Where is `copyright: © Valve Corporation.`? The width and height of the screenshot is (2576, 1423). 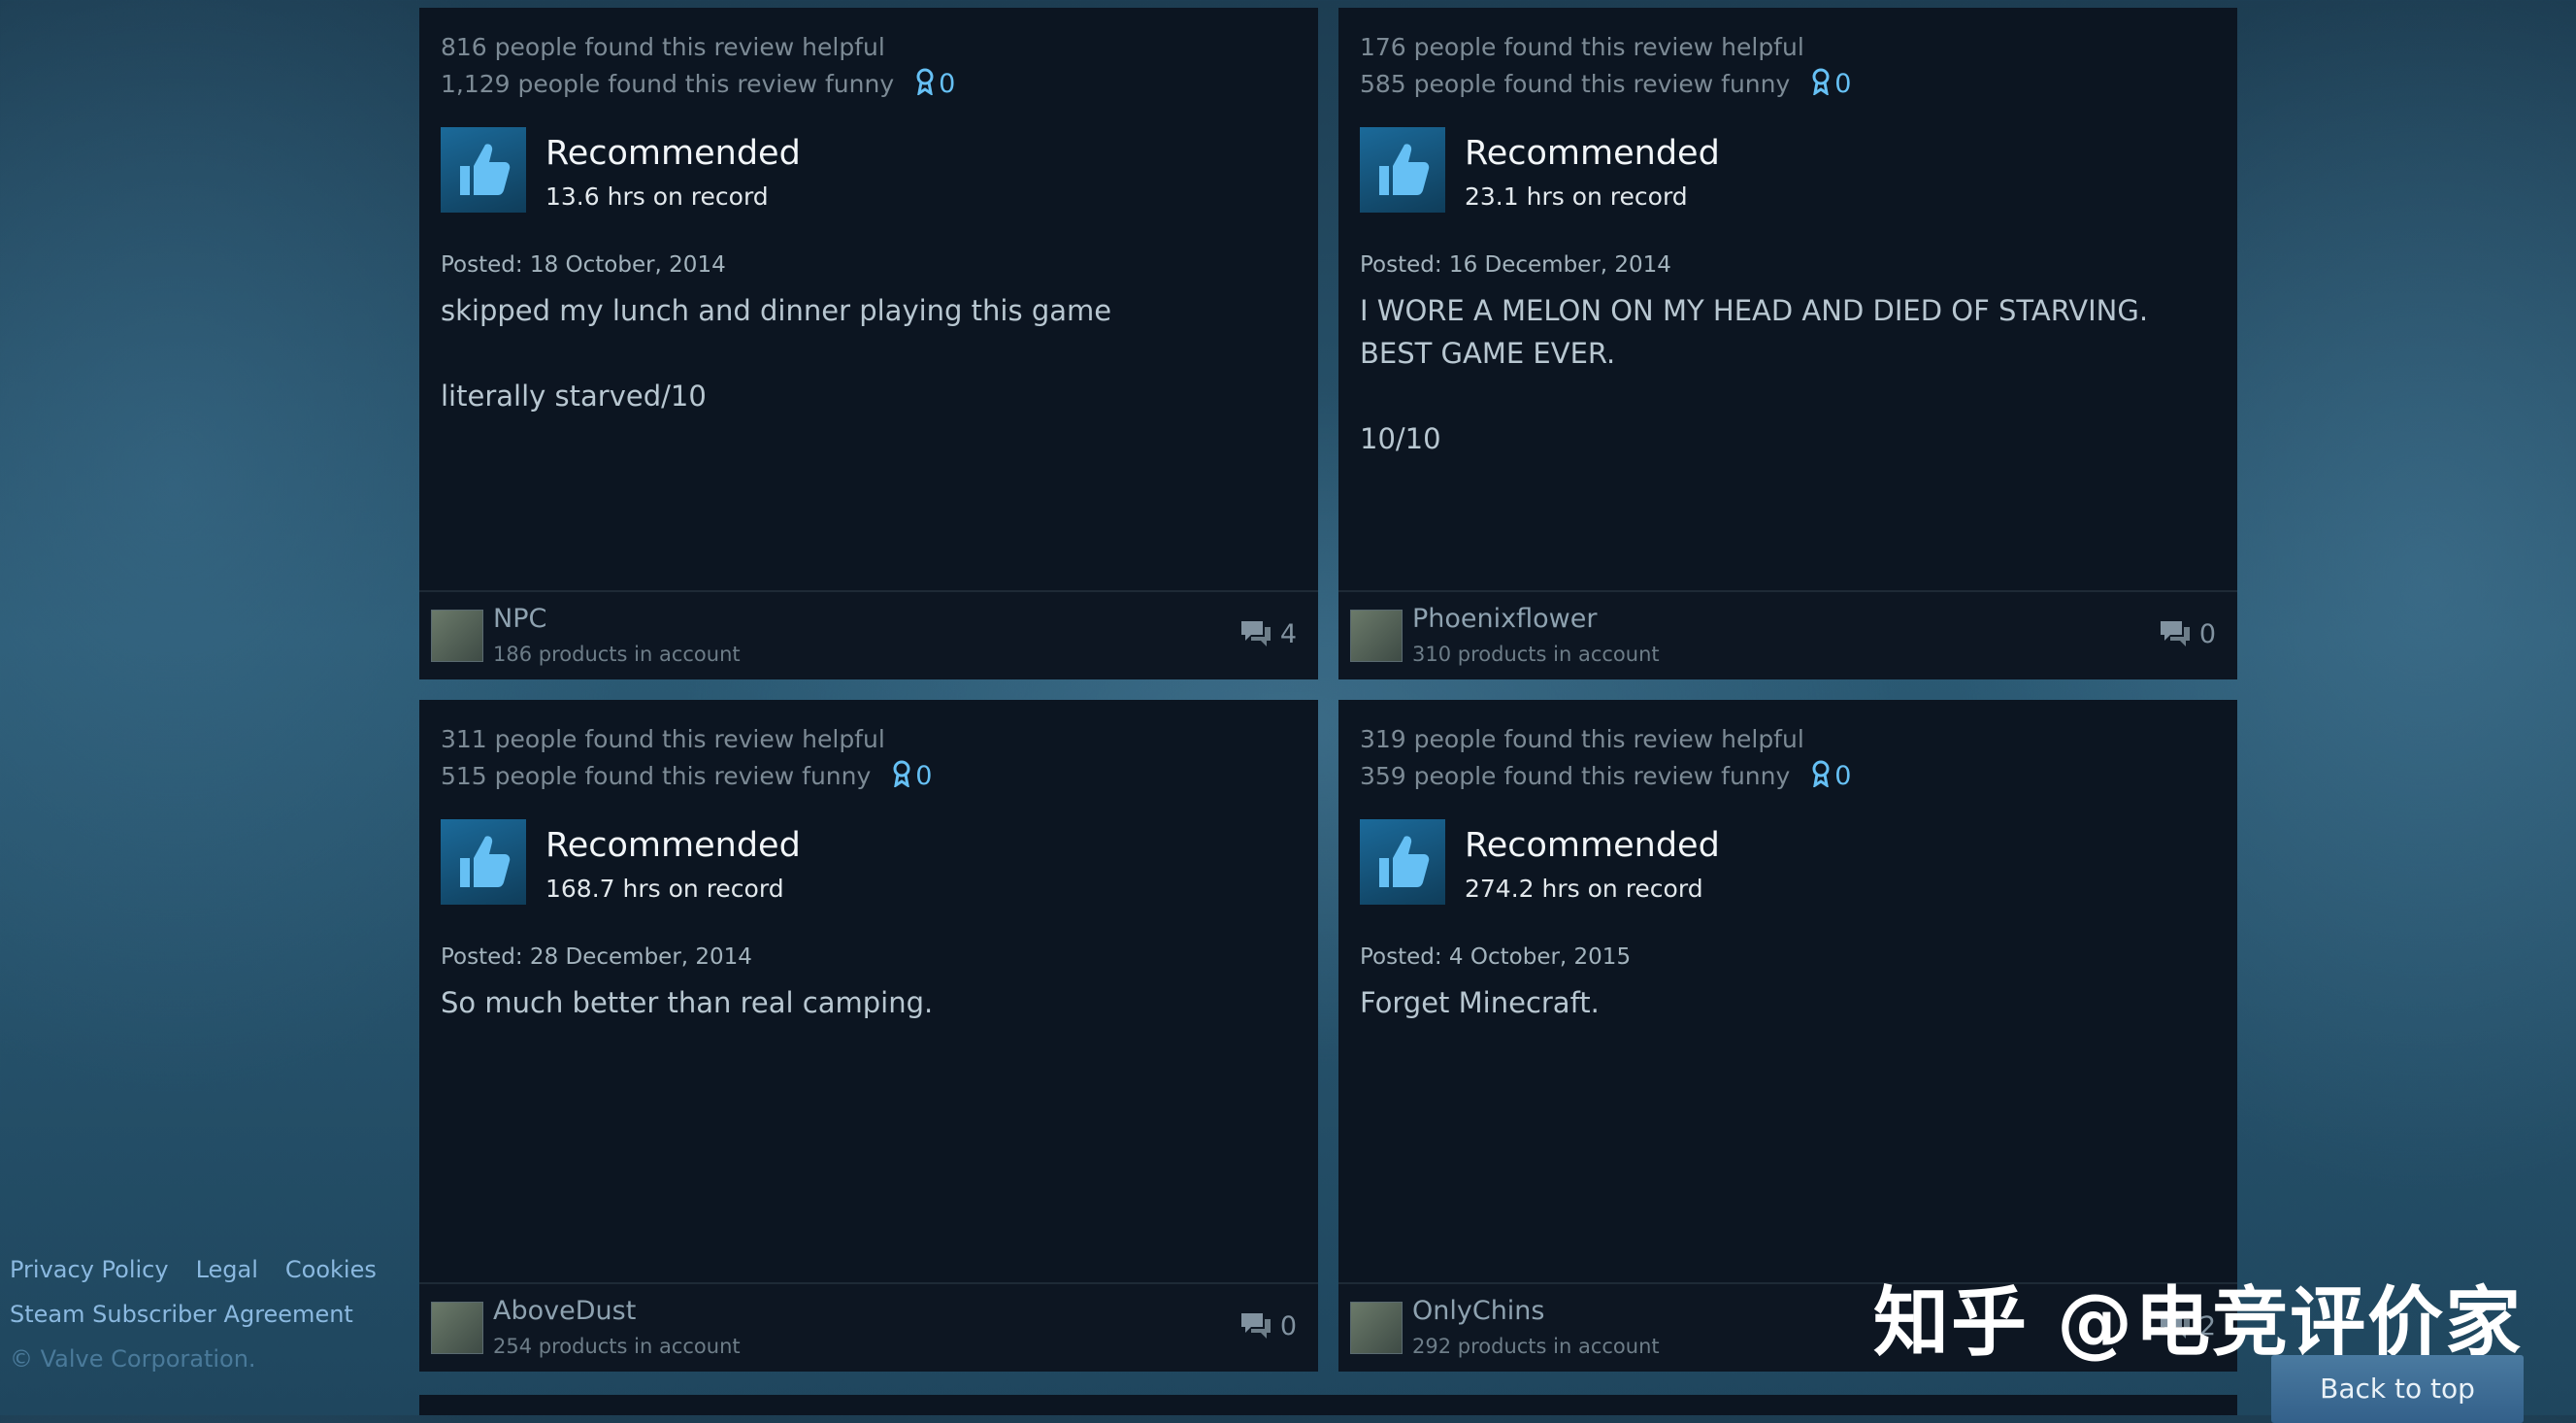 copyright: © Valve Corporation. is located at coordinates (133, 1359).